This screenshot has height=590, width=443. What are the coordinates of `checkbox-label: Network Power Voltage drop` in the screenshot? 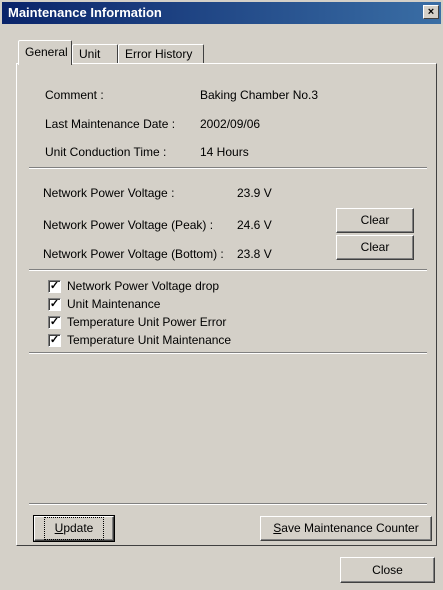 It's located at (143, 286).